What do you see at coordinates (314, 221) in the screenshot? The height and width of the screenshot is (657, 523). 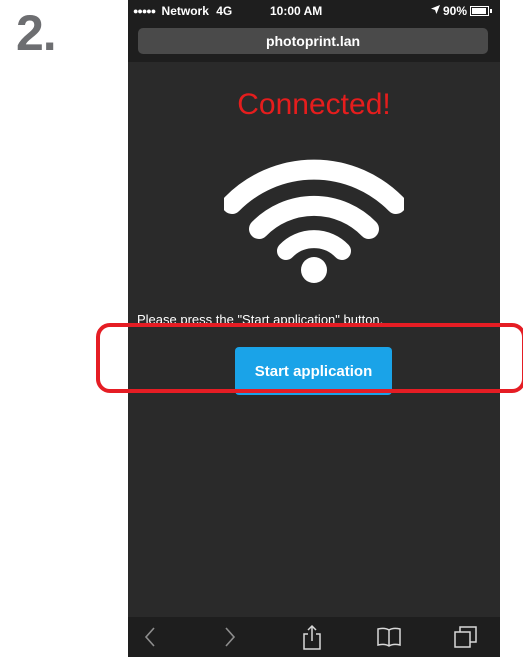 I see `wifi-icon` at bounding box center [314, 221].